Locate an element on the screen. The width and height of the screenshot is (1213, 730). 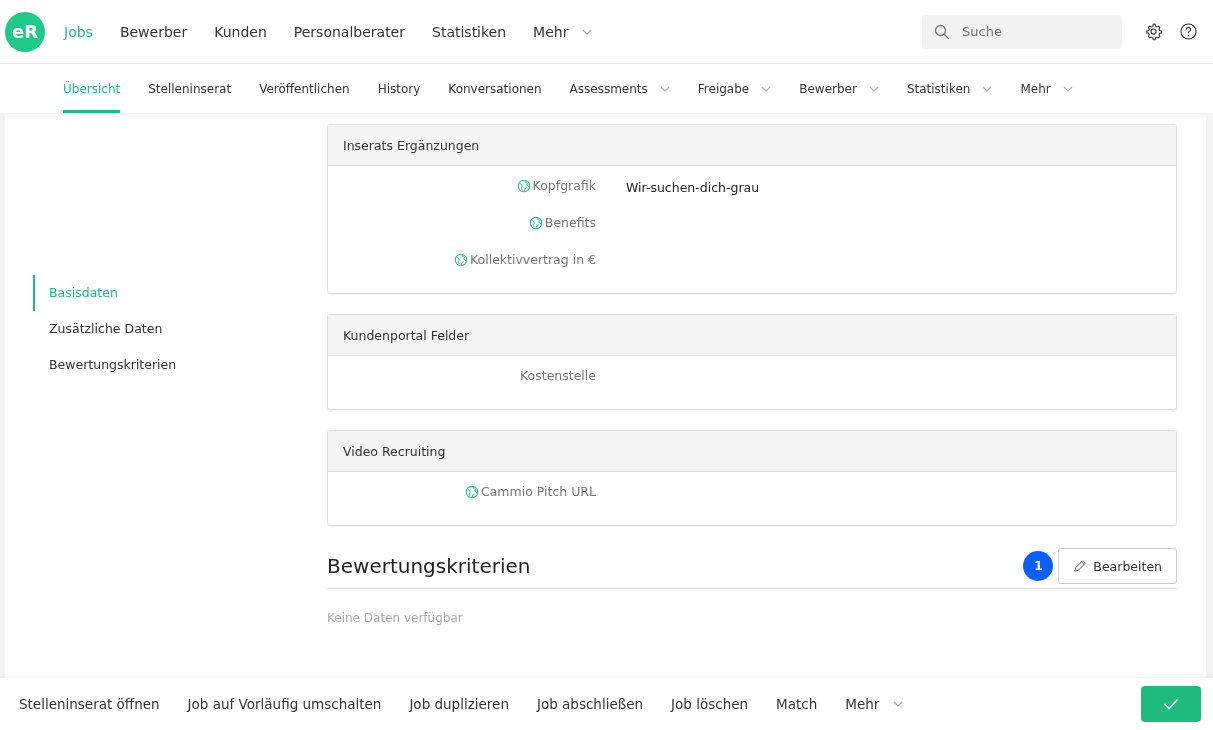
settings-icon is located at coordinates (1153, 31).